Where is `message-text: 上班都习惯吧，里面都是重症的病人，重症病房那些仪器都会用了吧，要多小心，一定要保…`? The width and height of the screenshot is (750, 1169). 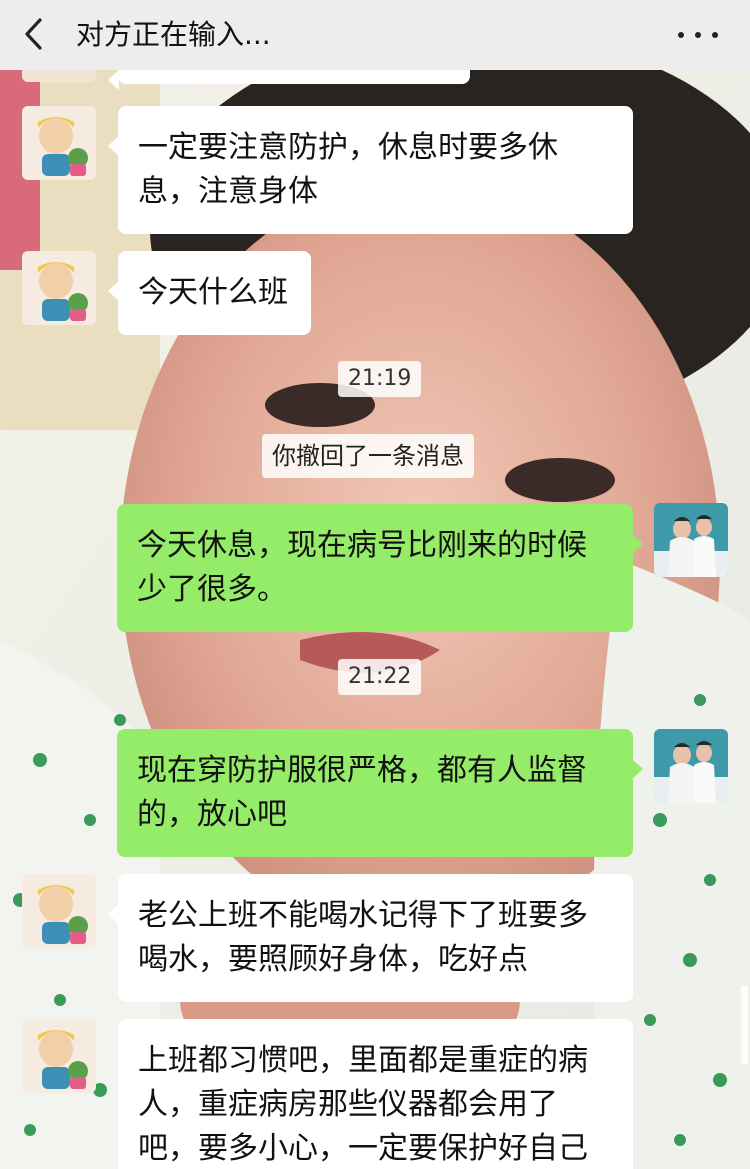 message-text: 上班都习惯吧，里面都是重症的病人，重症病房那些仪器都会用了吧，要多小心，一定要保… is located at coordinates (363, 1104).